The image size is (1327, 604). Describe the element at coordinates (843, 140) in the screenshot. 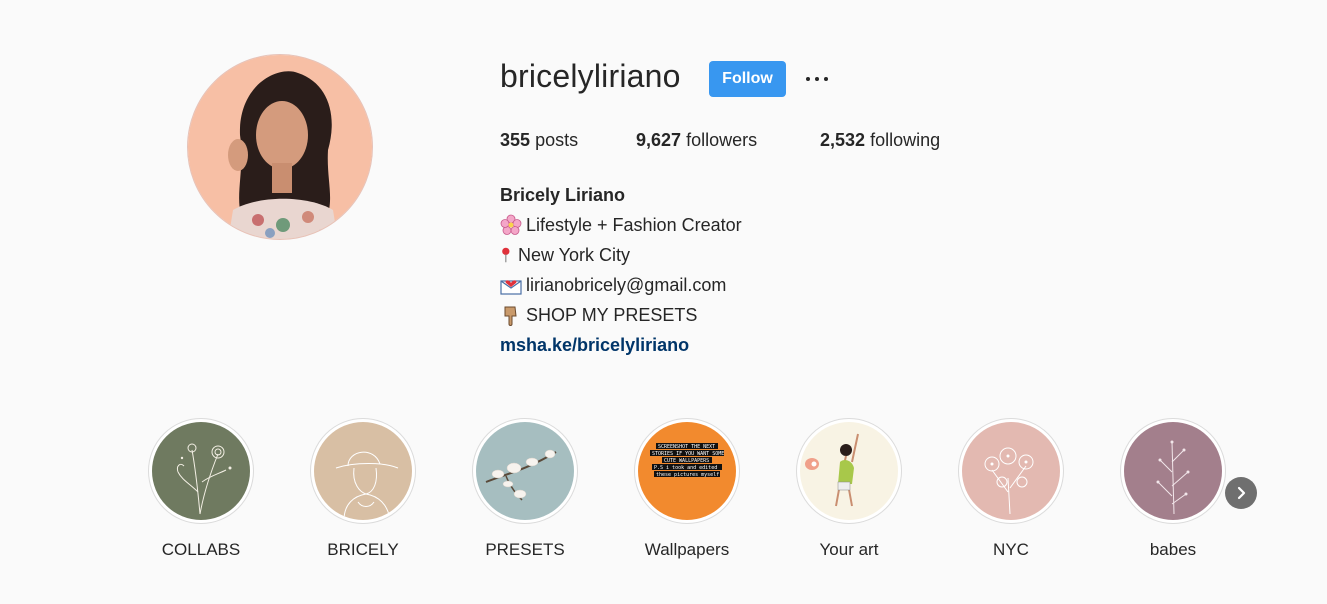

I see `following-count: 2,532` at that location.